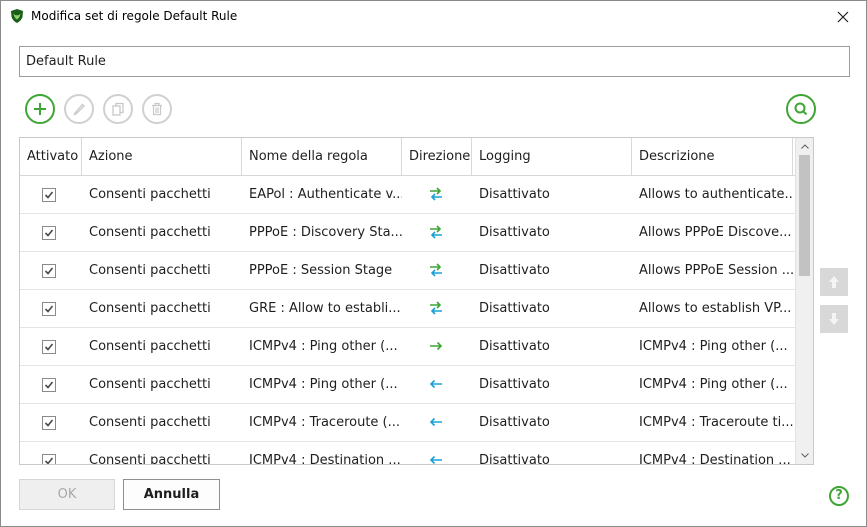 The image size is (867, 527). What do you see at coordinates (437, 156) in the screenshot?
I see `column-header-direzione: Direzione` at bounding box center [437, 156].